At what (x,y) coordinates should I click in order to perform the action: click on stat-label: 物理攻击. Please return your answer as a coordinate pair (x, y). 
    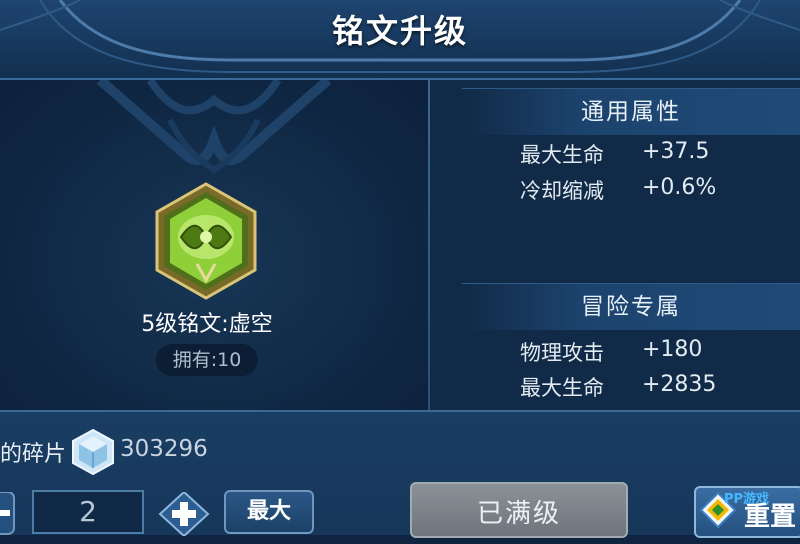
    Looking at the image, I should click on (562, 353).